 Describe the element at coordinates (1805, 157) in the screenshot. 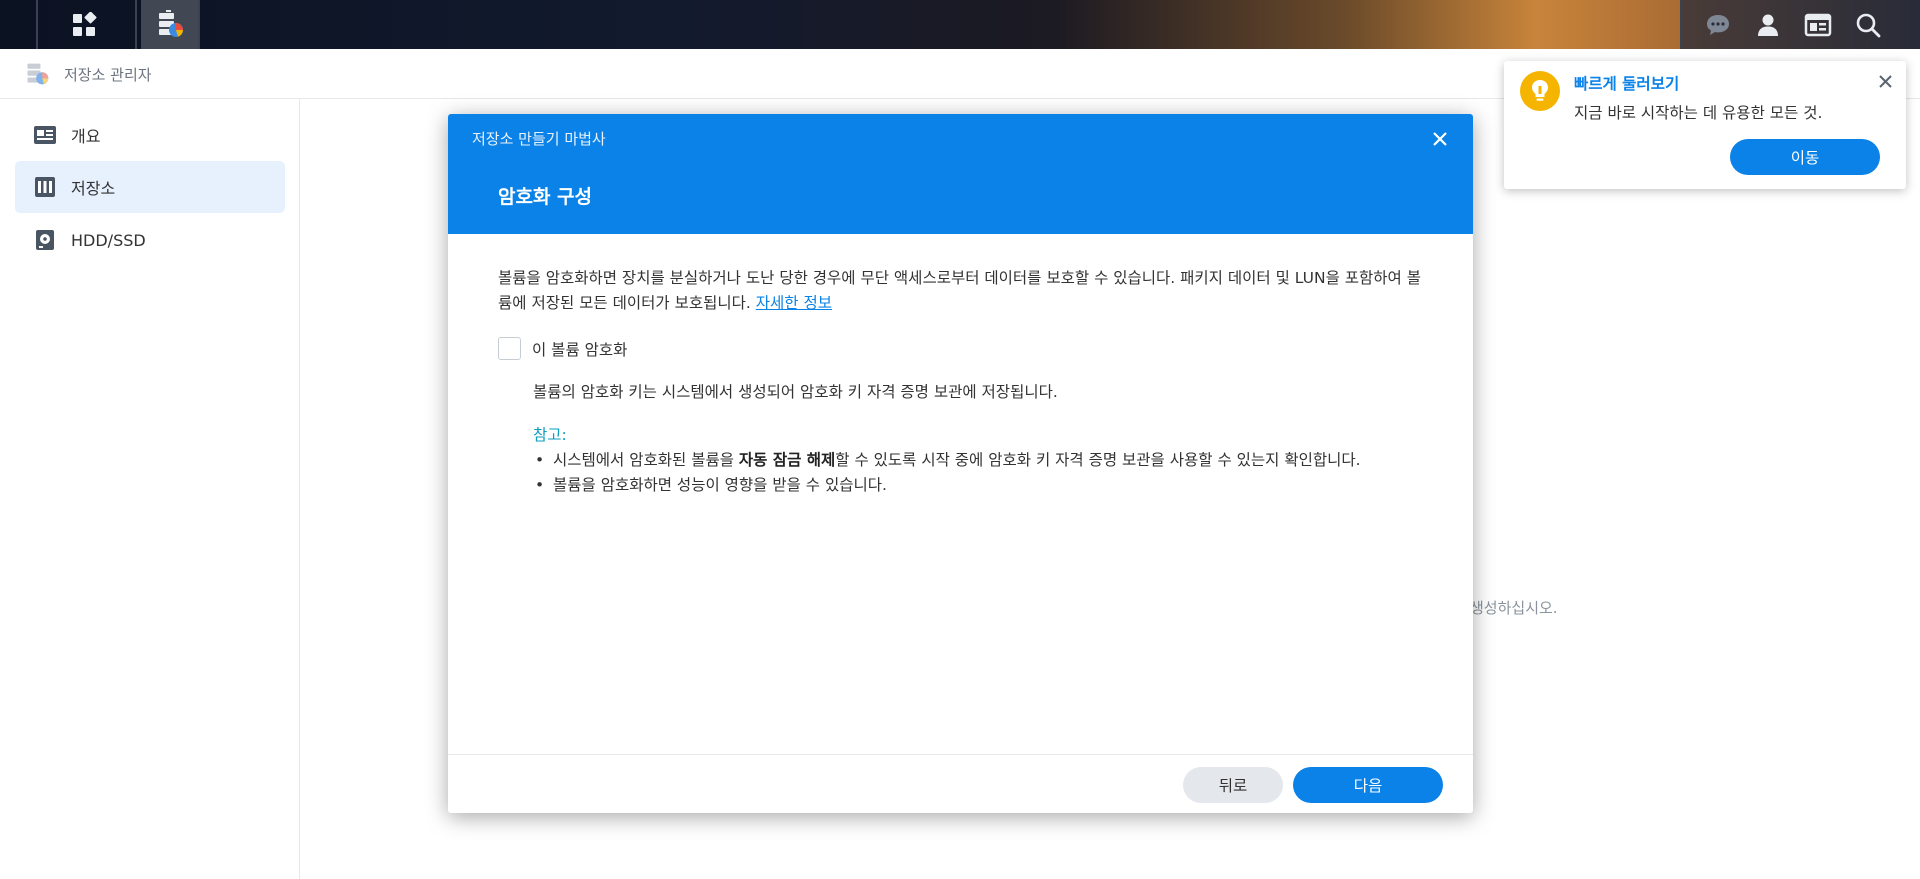

I see `quick-tour-go-button: 이동` at that location.